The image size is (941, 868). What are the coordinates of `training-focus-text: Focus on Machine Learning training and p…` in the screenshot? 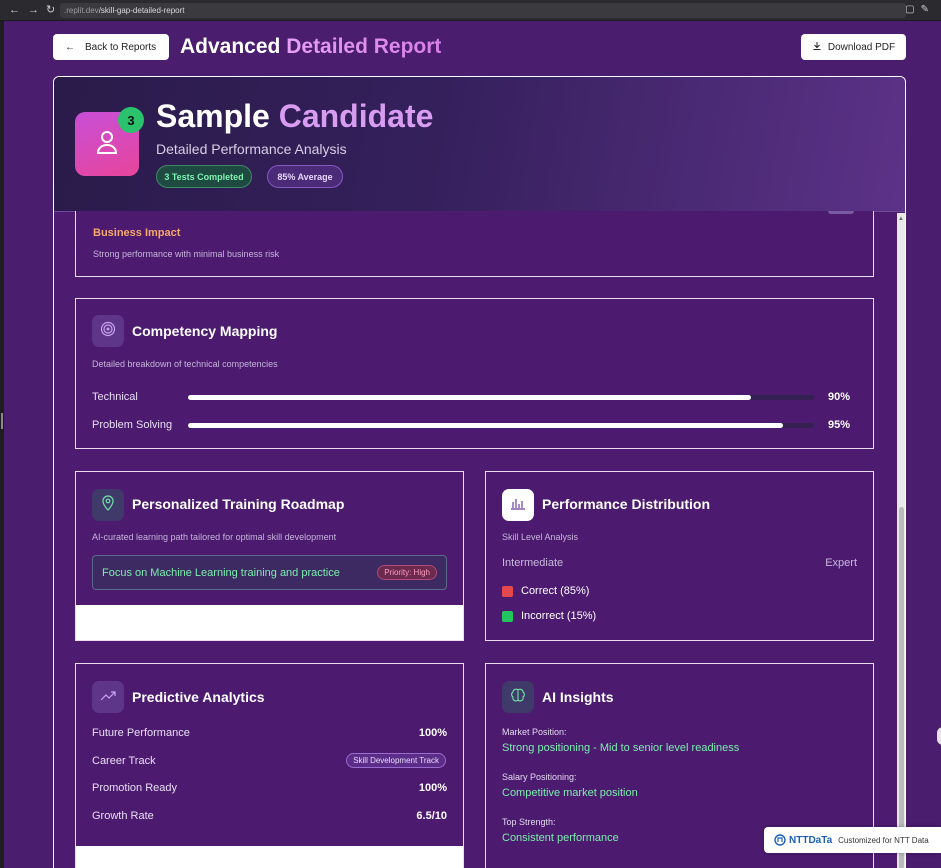 It's located at (221, 573).